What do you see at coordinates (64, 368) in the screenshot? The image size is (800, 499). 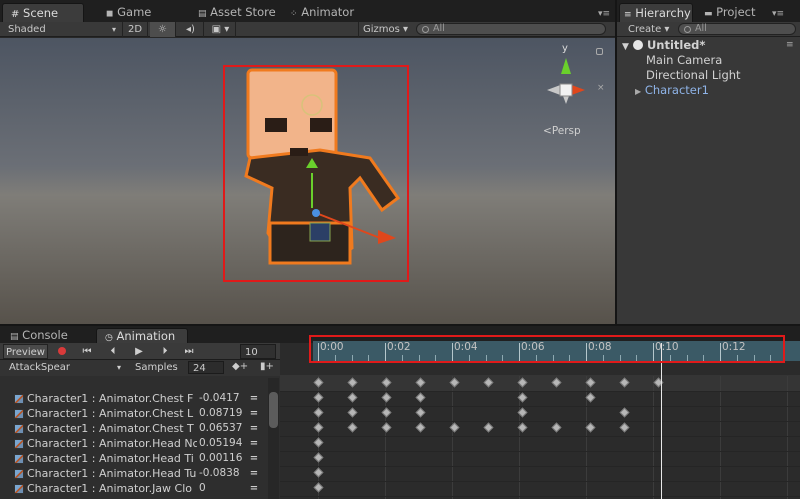 I see `clip-dropdown: AttackSpear ▾` at bounding box center [64, 368].